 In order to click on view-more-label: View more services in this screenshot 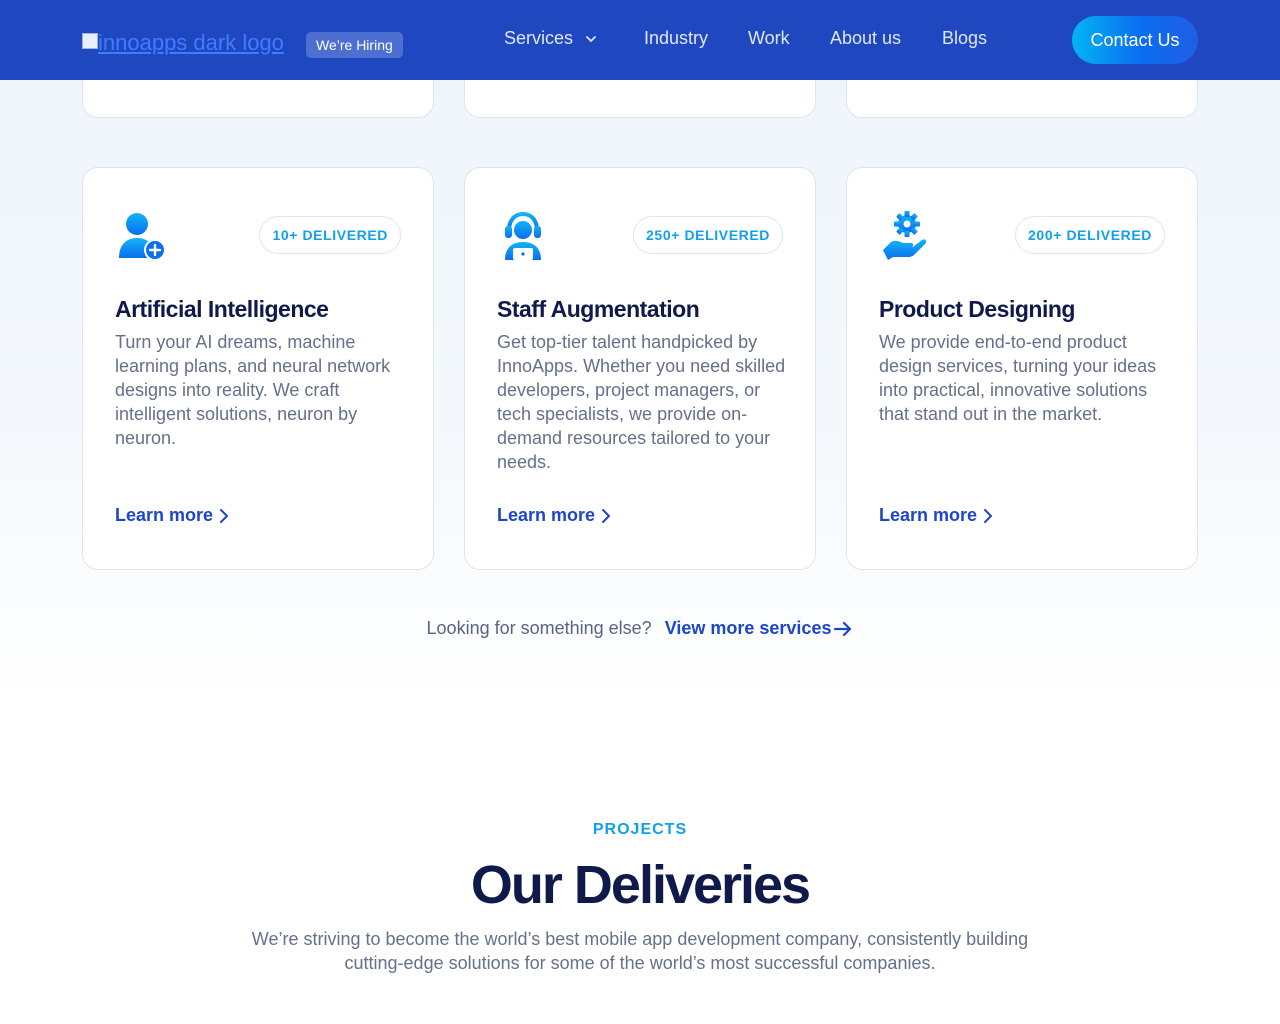, I will do `click(748, 628)`.